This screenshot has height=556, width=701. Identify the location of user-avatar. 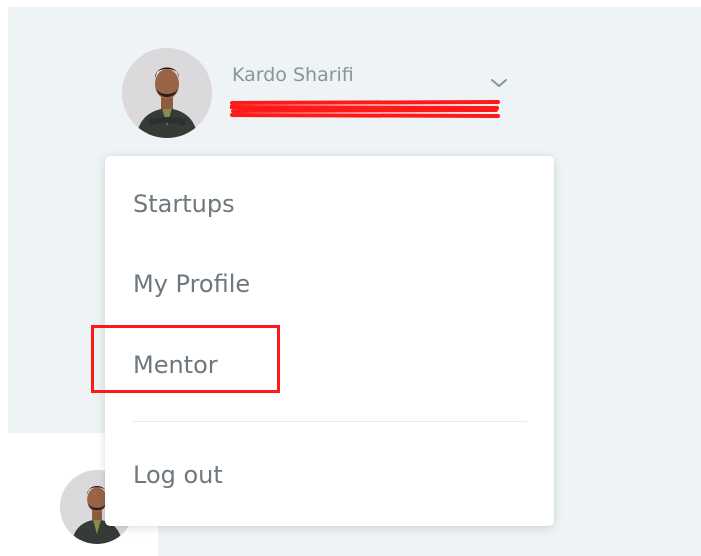
(167, 93).